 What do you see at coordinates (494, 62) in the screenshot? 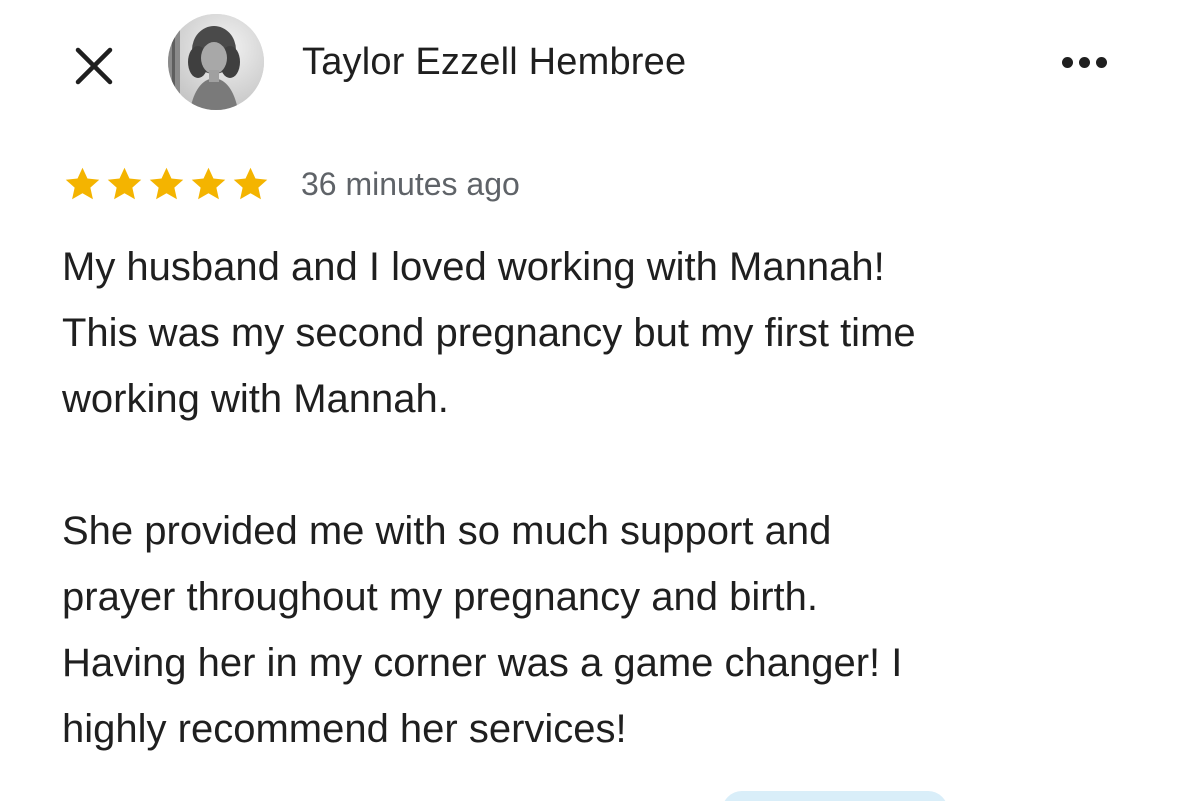
I see `author-name: Taylor Ezzell Hembree` at bounding box center [494, 62].